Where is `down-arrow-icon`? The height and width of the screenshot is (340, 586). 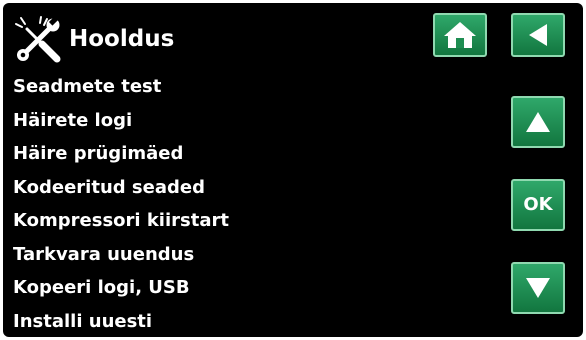 down-arrow-icon is located at coordinates (538, 288).